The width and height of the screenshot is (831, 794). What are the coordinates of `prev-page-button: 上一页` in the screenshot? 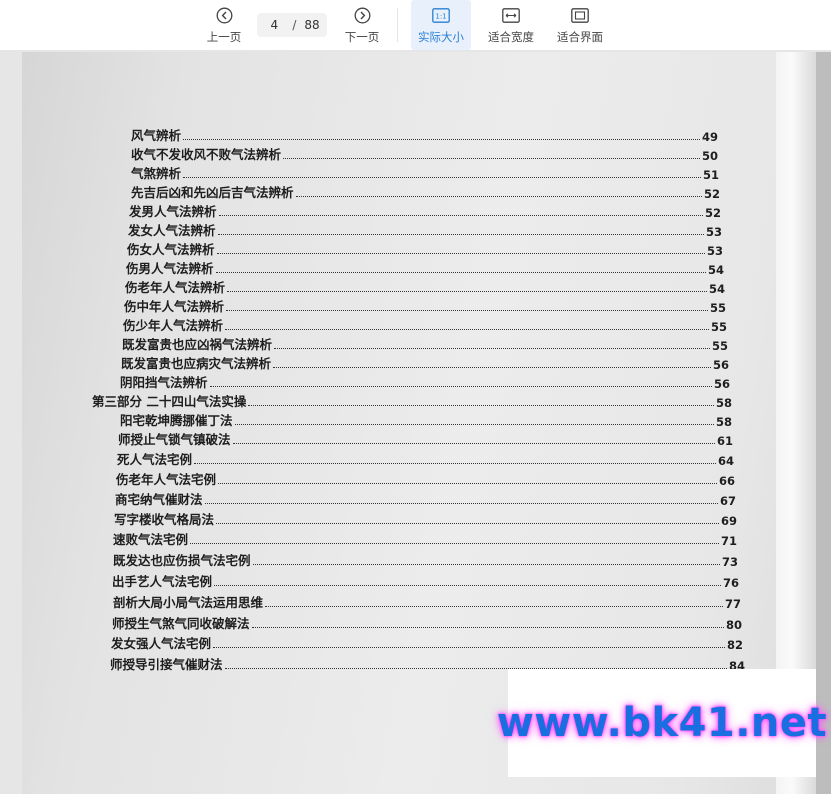 It's located at (224, 25).